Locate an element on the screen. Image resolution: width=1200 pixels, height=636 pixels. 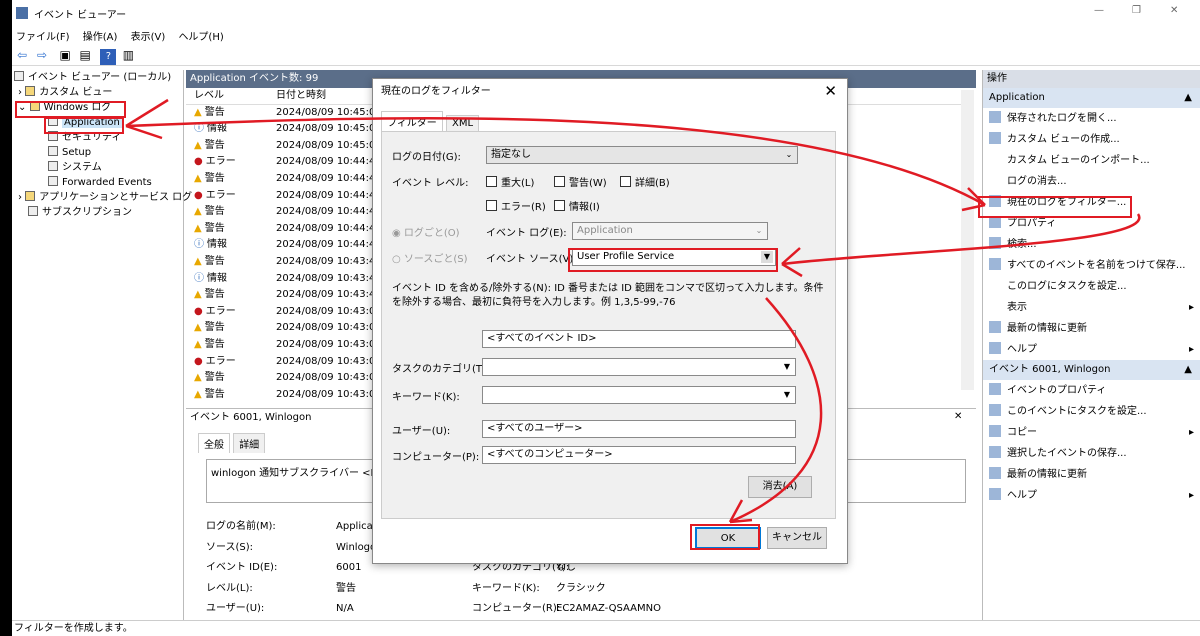
arrow-to-source is located at coordinates (961, 239).